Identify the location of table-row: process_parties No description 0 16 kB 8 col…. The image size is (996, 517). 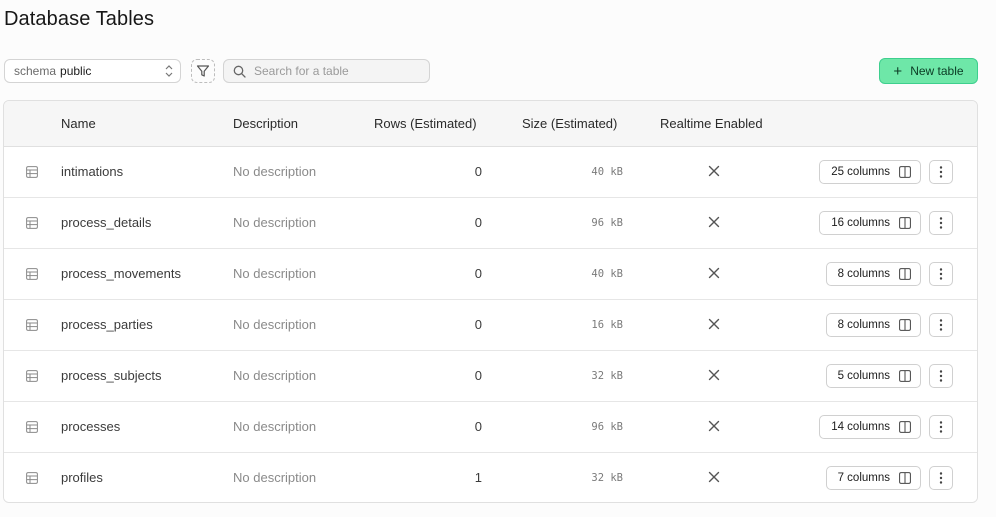
(490, 325).